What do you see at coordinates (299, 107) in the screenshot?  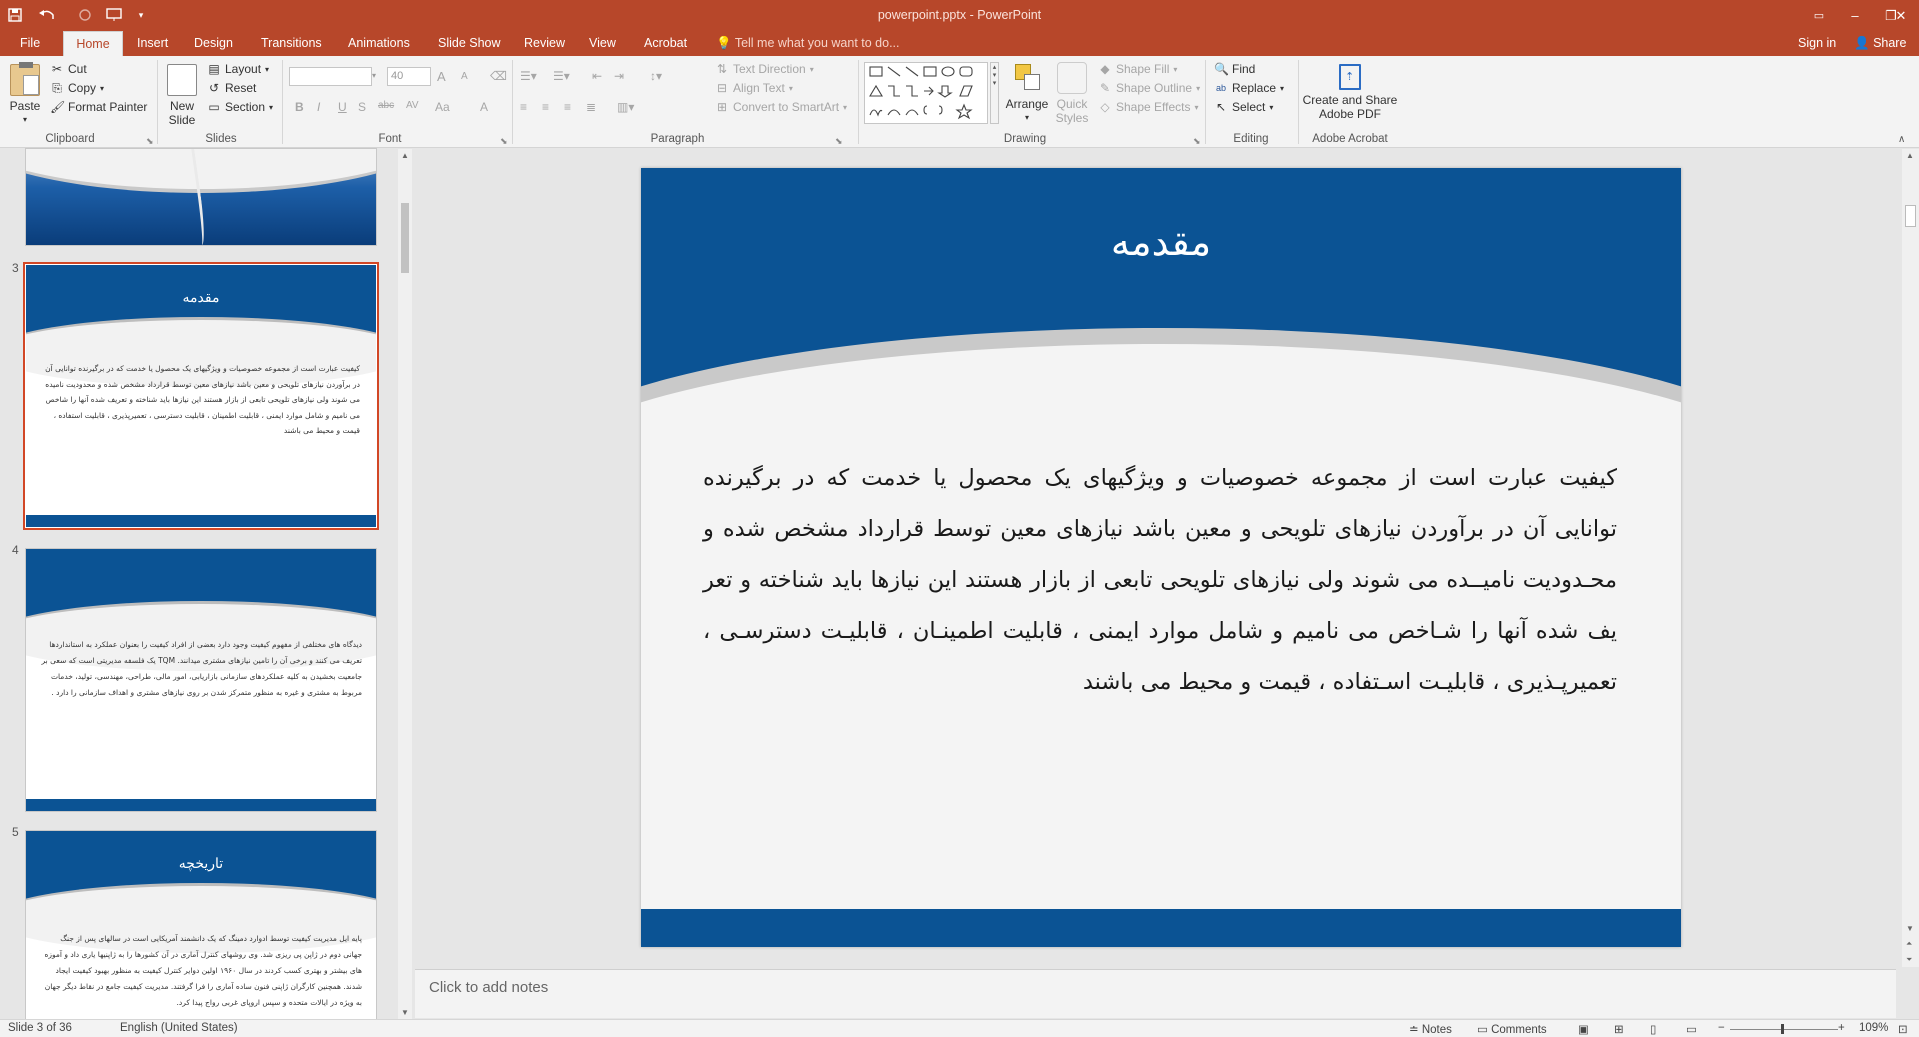 I see `bold-button: B` at bounding box center [299, 107].